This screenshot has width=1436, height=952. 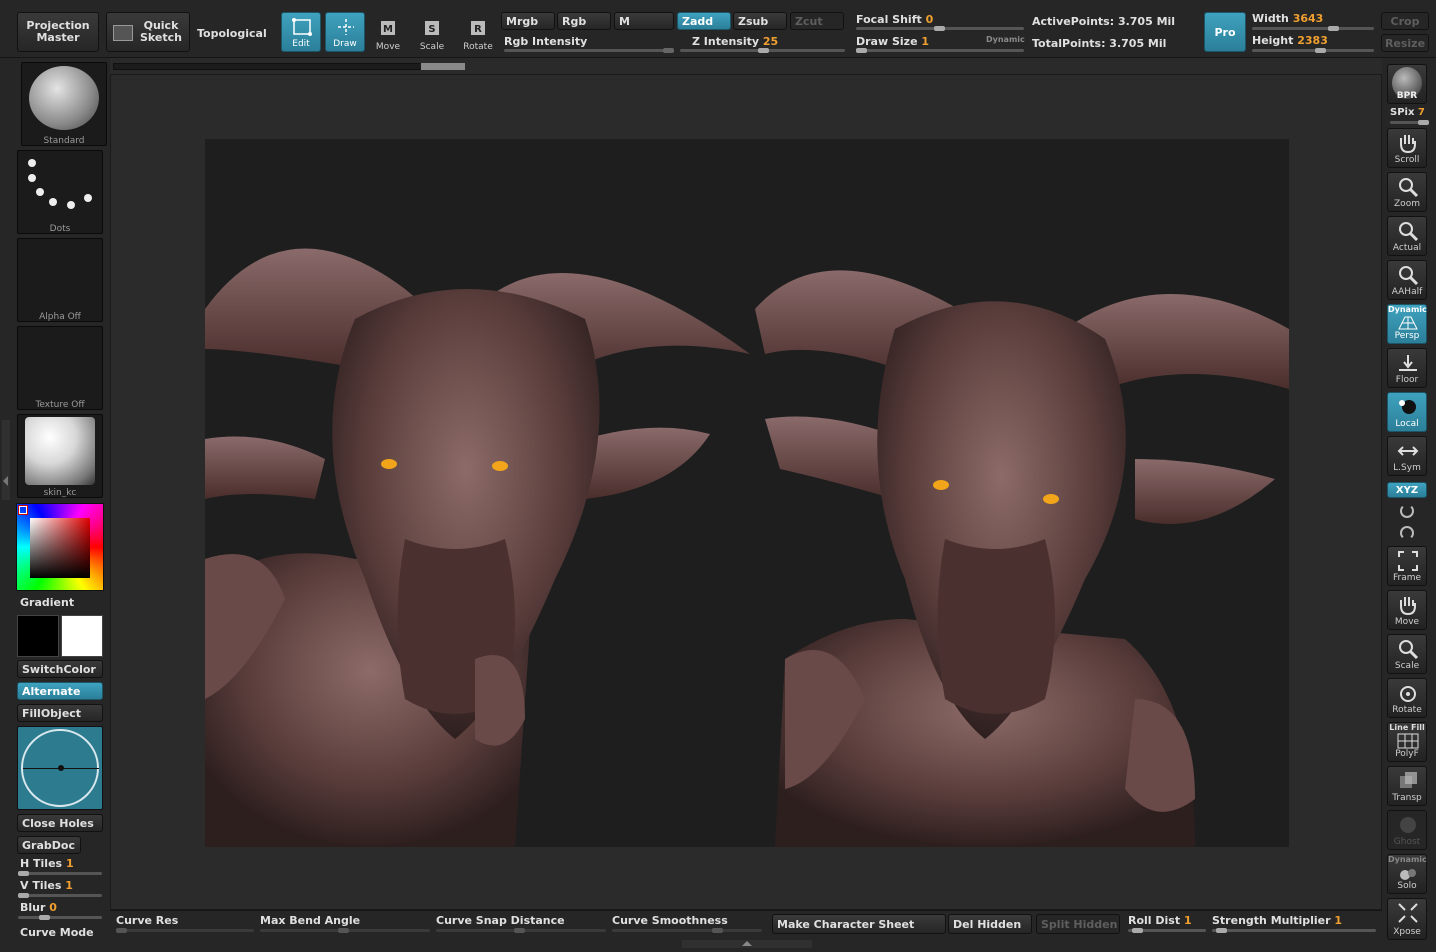 What do you see at coordinates (1313, 28) in the screenshot?
I see `width-slider` at bounding box center [1313, 28].